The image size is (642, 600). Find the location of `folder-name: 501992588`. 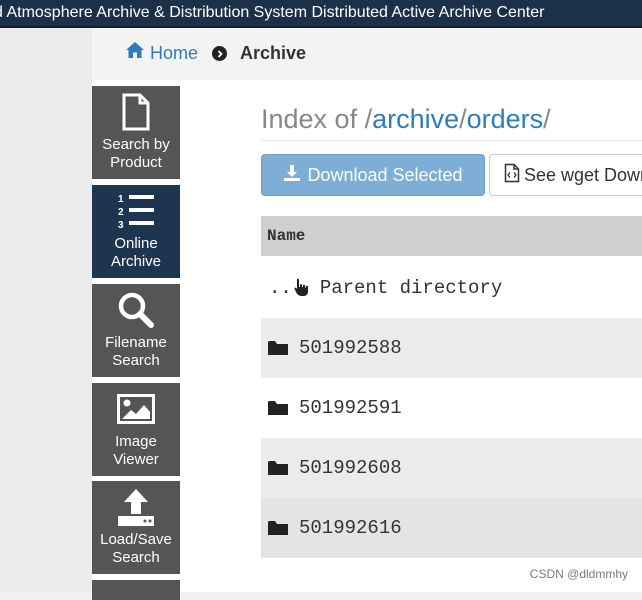

folder-name: 501992588 is located at coordinates (350, 348).